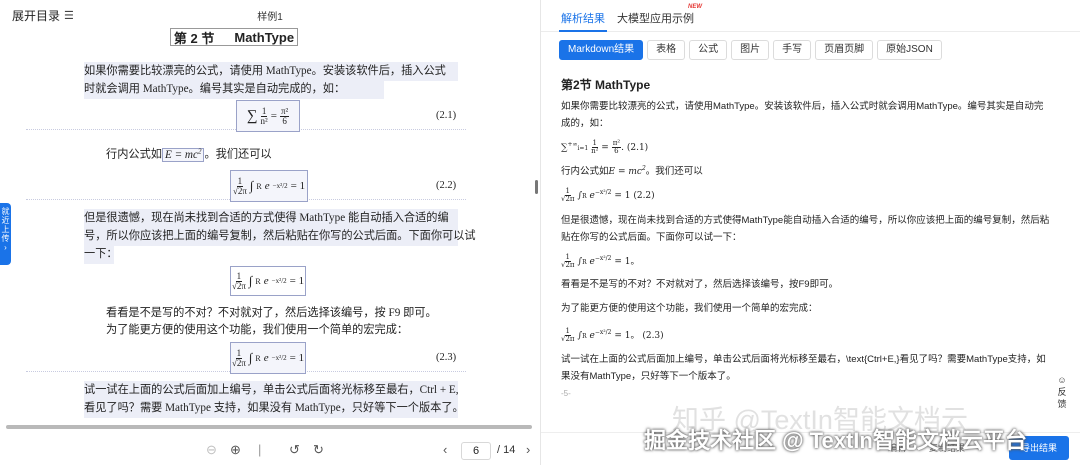 This screenshot has width=1080, height=465. Describe the element at coordinates (318, 450) in the screenshot. I see `rotate-right-icon: ↻` at that location.